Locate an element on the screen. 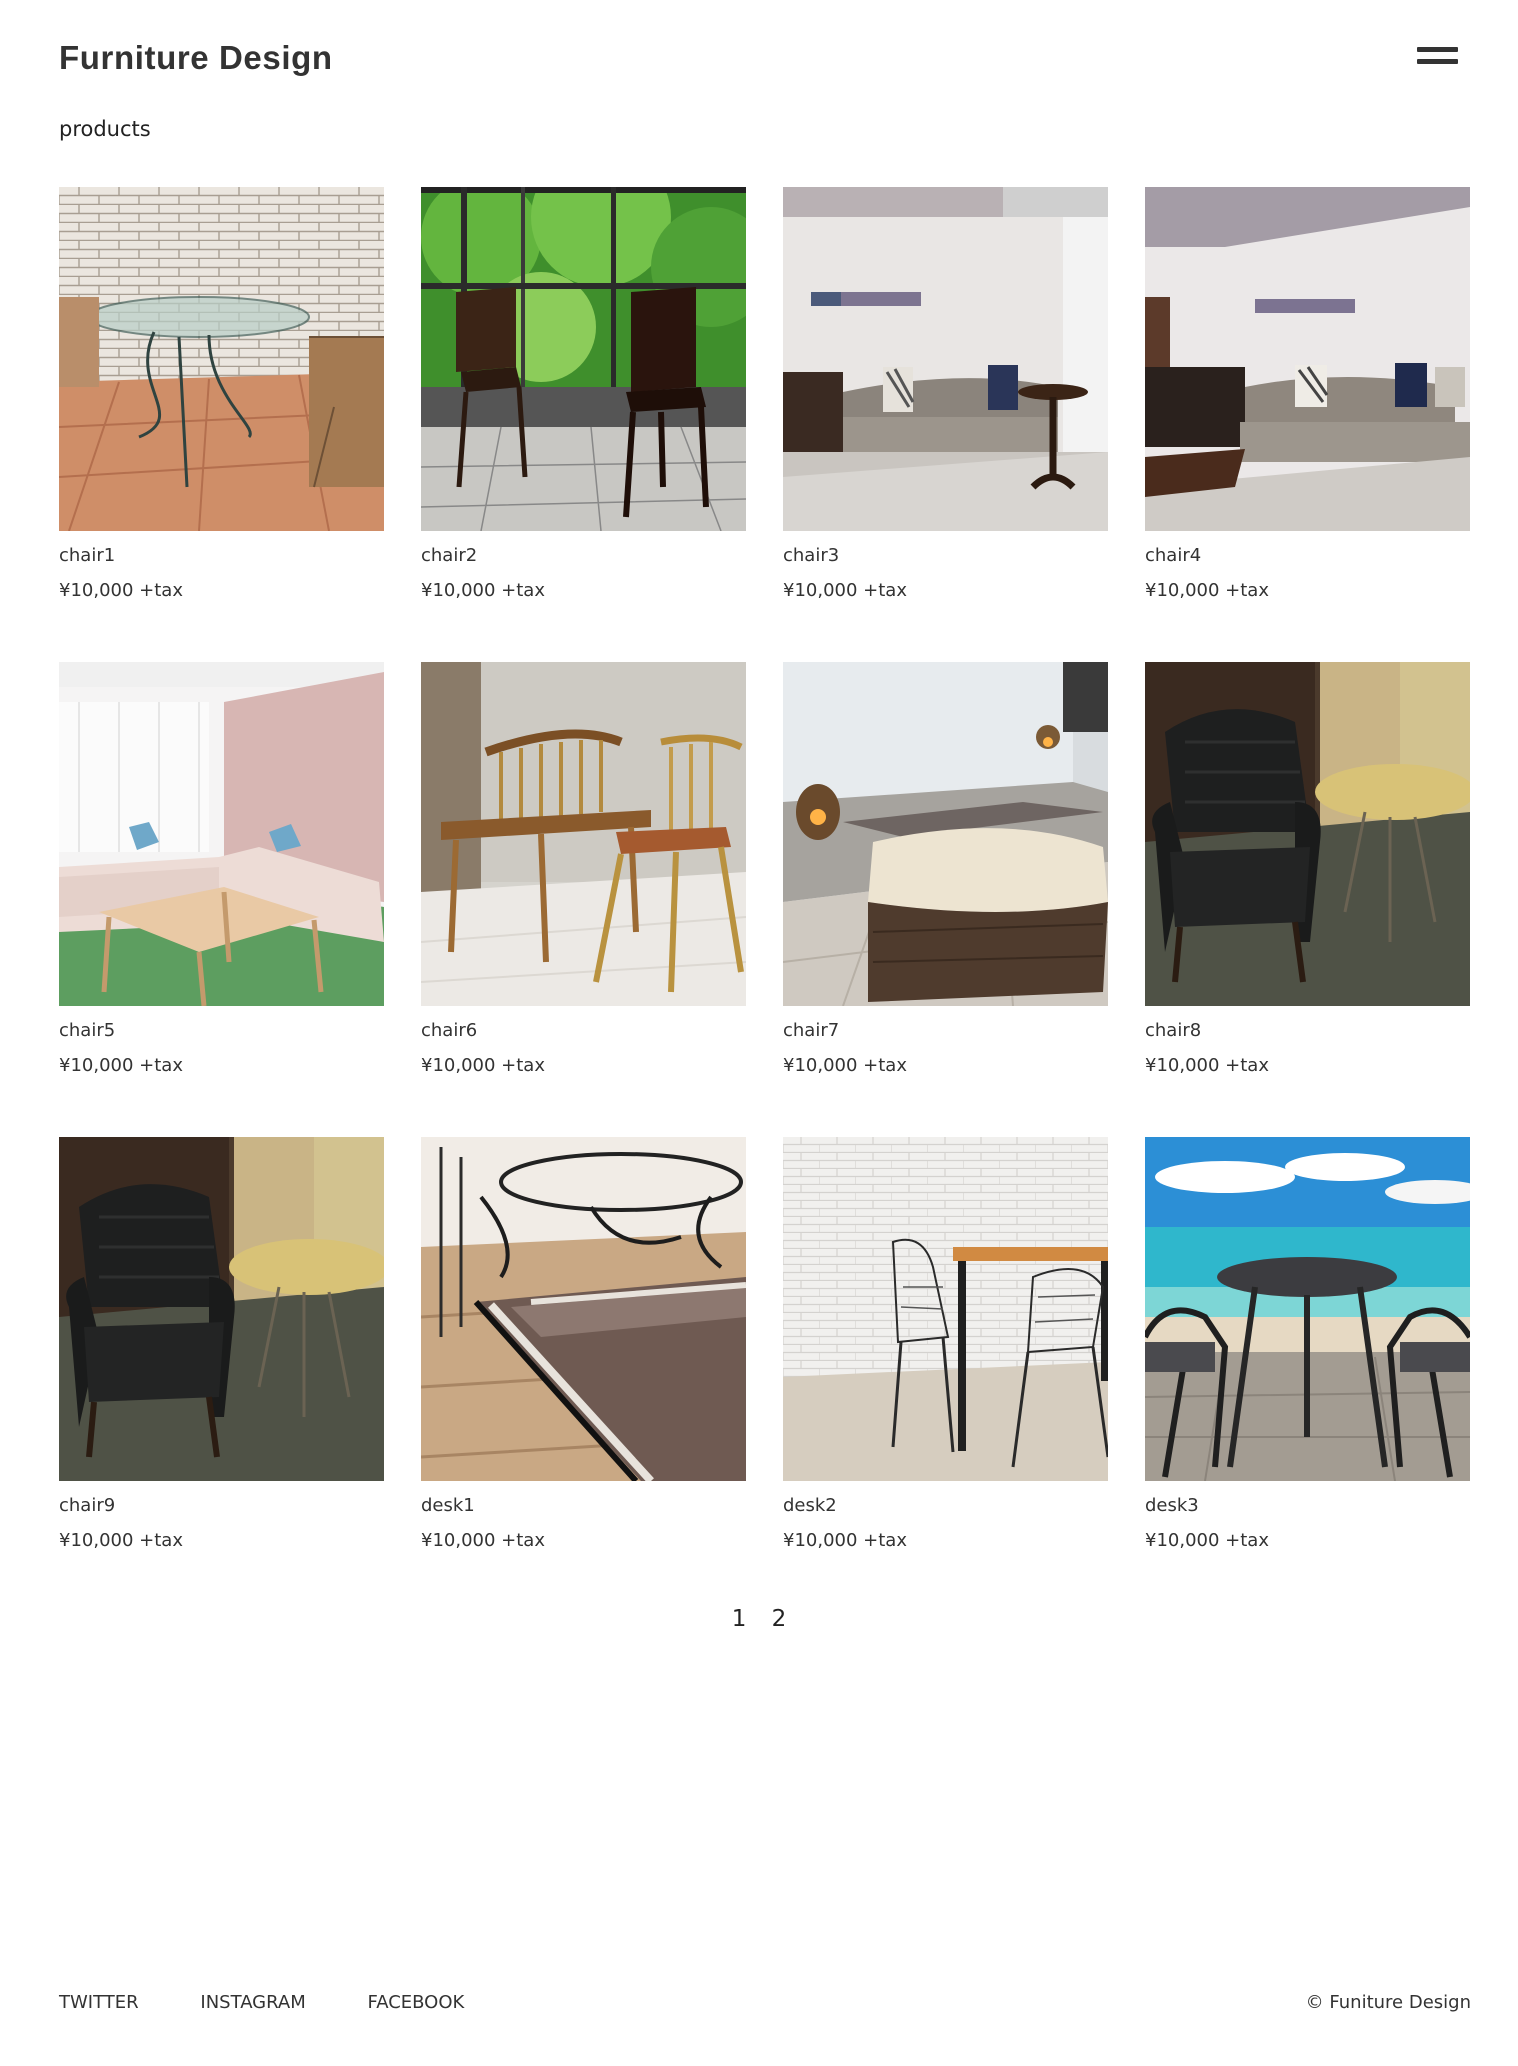  living-room-sofa-photo is located at coordinates (945, 359).